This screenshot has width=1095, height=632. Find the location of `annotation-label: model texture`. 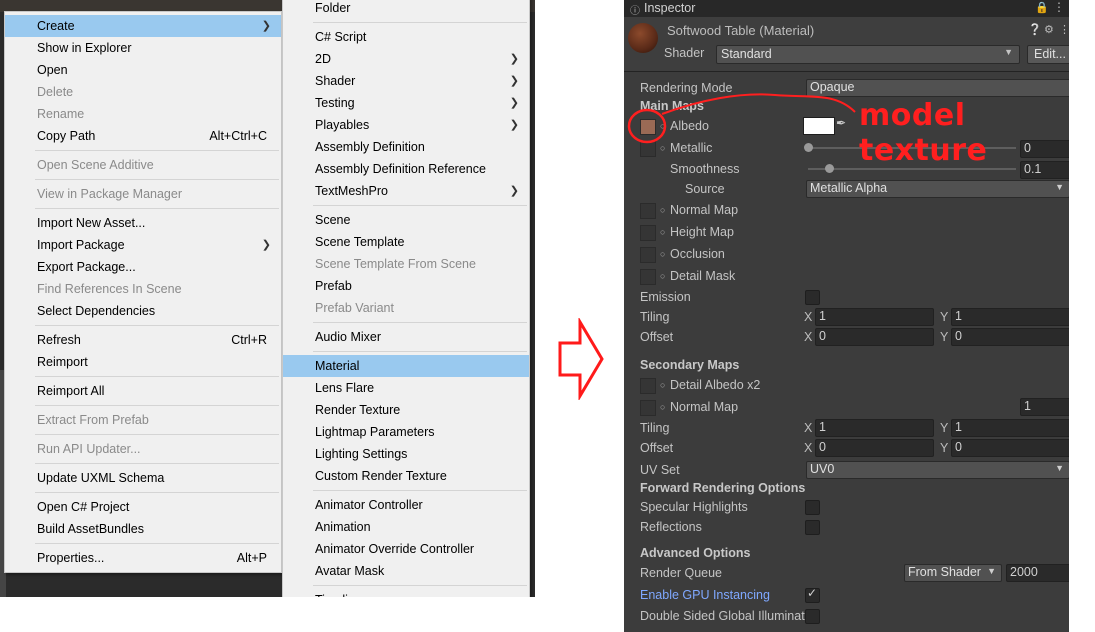

annotation-label: model texture is located at coordinates (923, 133).